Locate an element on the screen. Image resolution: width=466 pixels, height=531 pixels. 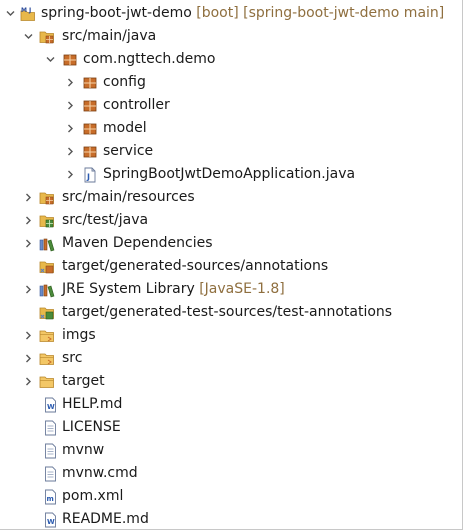
generated-source-folder-icon is located at coordinates (47, 267).